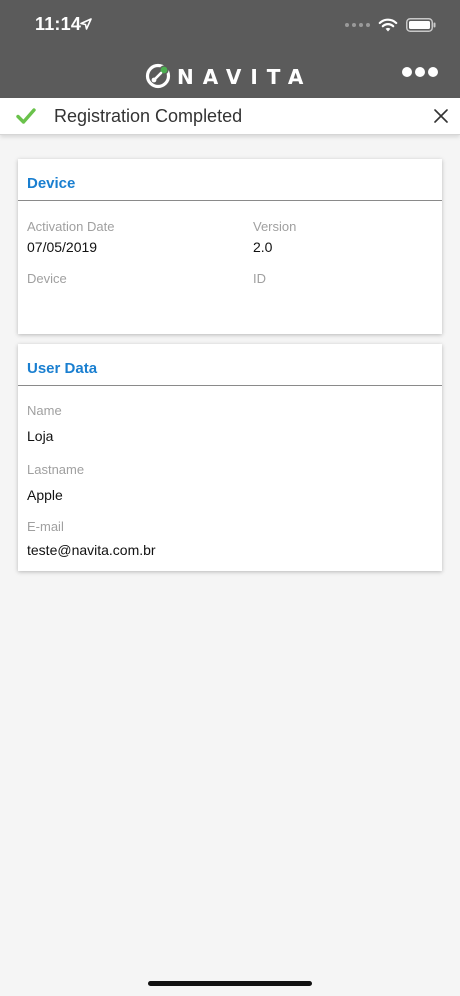 The width and height of the screenshot is (460, 996). Describe the element at coordinates (47, 278) in the screenshot. I see `device-label: Device` at that location.